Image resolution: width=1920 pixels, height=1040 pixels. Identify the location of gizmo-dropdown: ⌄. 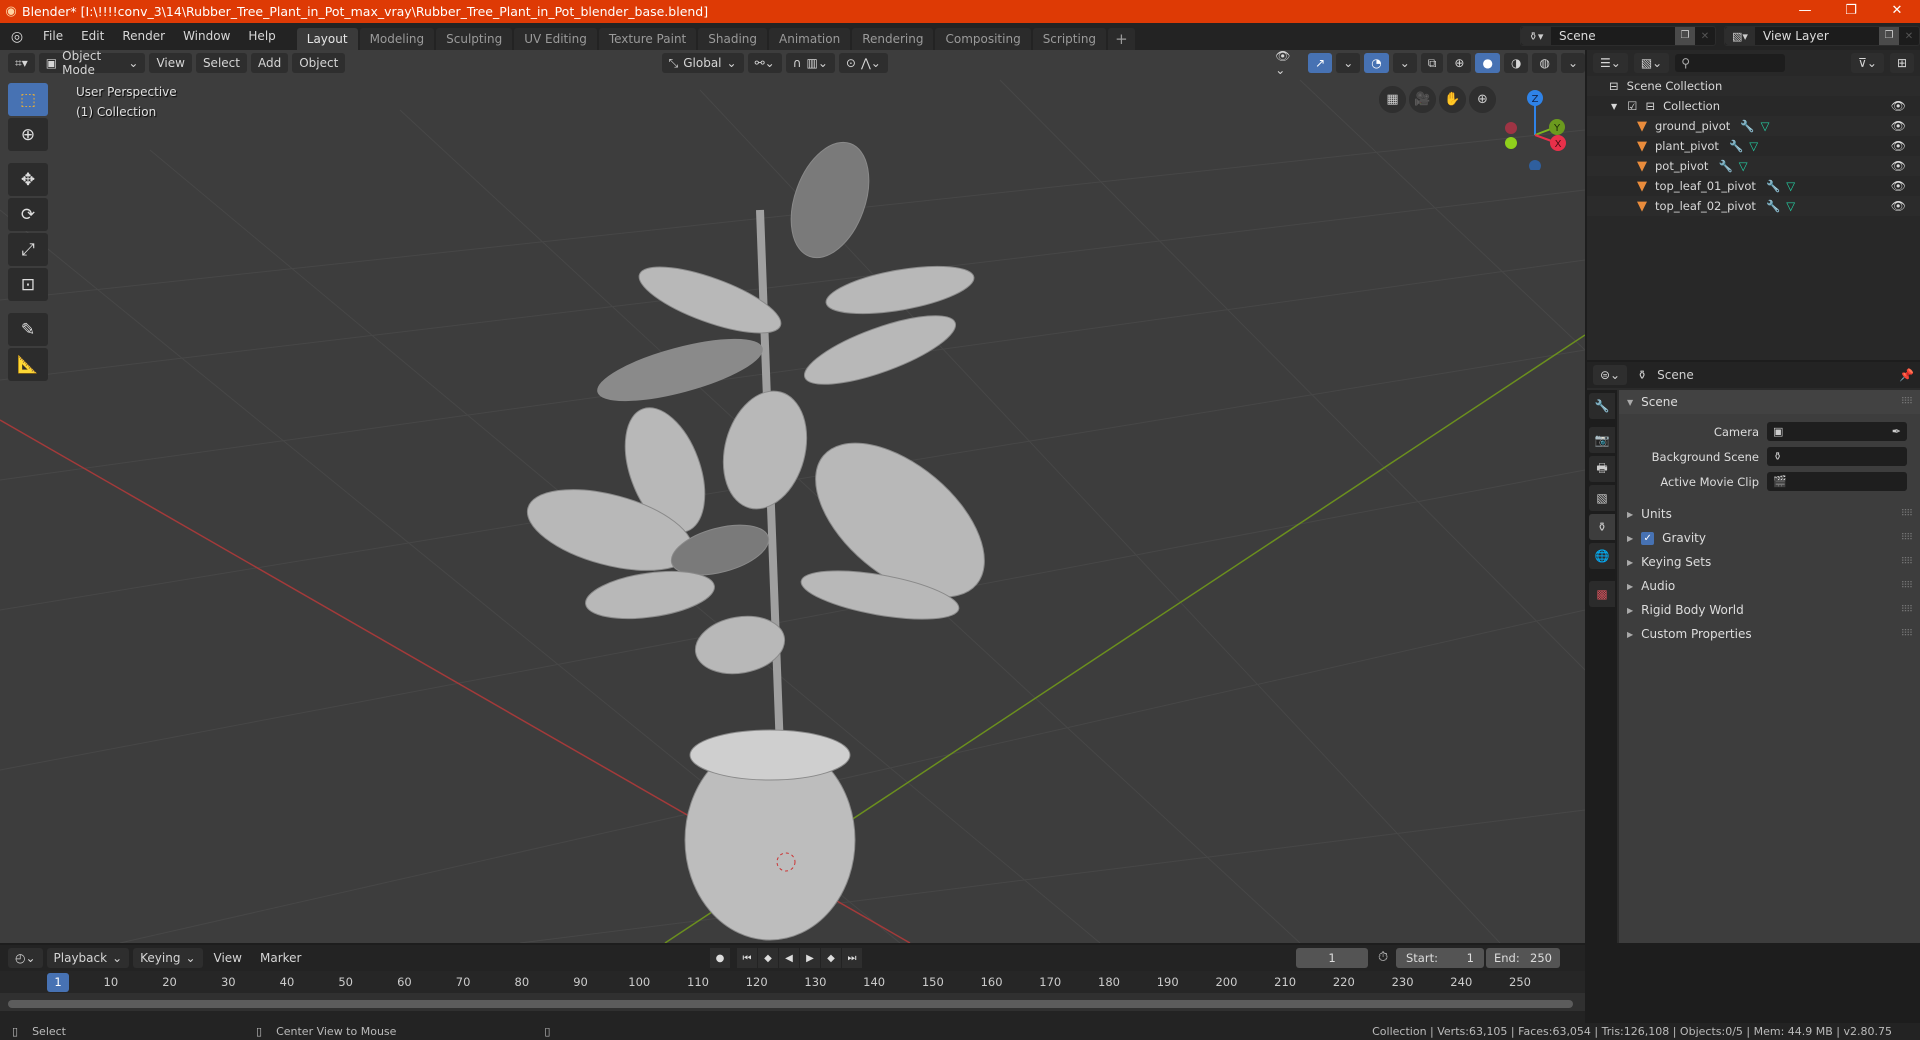
(1348, 63).